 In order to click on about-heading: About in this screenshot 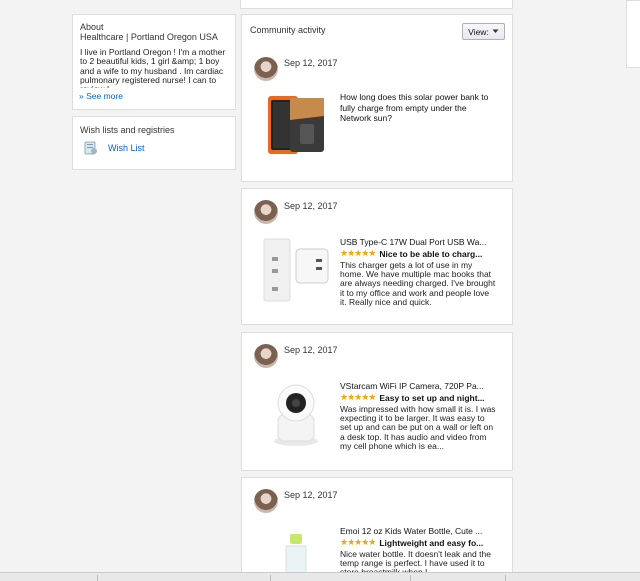, I will do `click(92, 27)`.